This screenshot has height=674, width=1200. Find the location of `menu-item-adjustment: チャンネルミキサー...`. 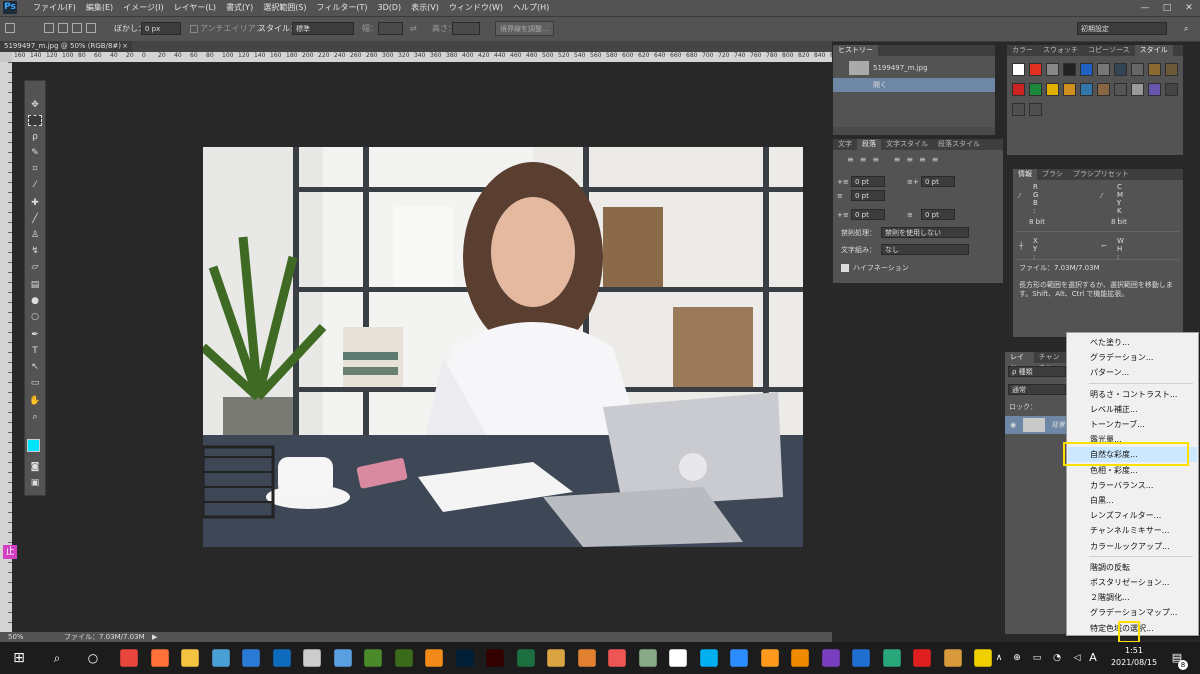

menu-item-adjustment: チャンネルミキサー... is located at coordinates (1132, 530).